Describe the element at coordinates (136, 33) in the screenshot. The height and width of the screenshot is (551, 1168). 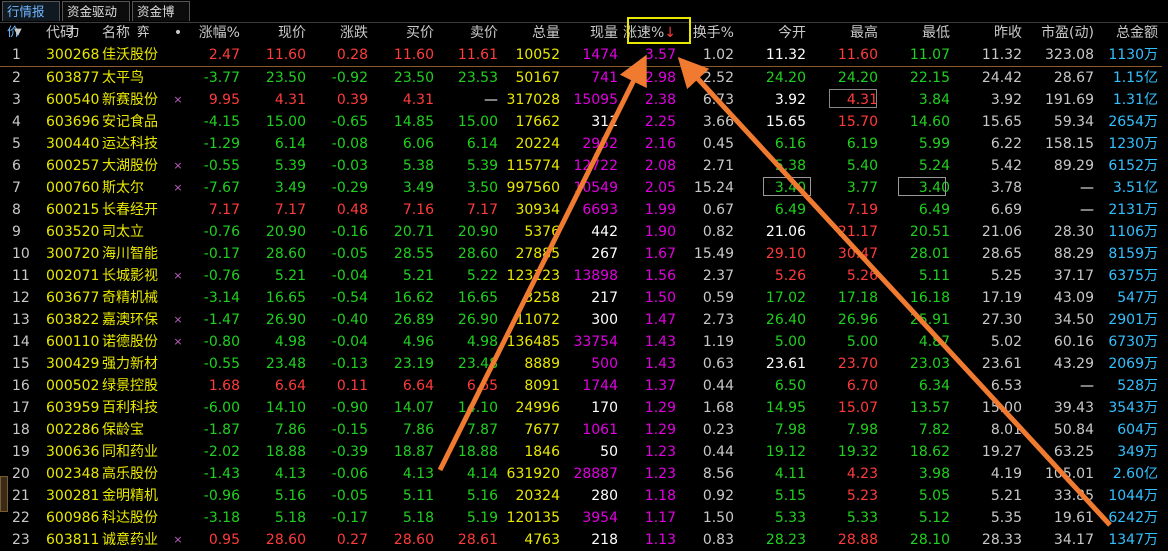
I see `col-name: 名称` at that location.